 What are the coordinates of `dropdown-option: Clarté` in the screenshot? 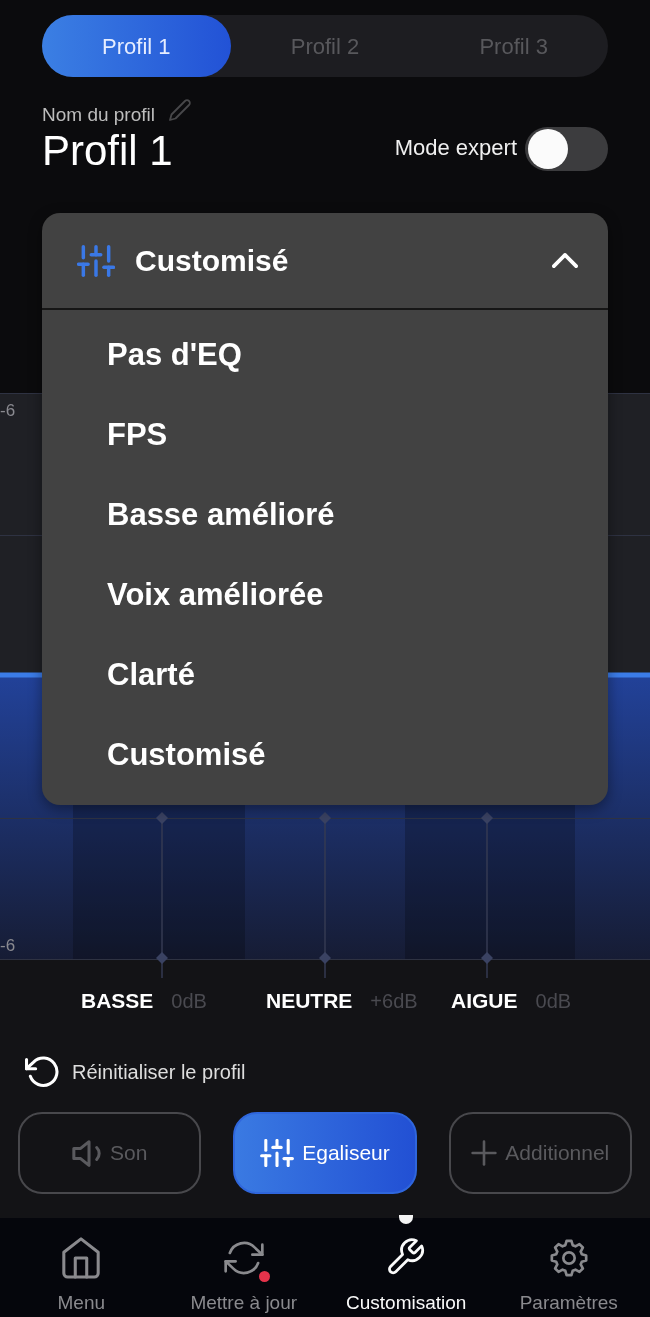 It's located at (325, 675).